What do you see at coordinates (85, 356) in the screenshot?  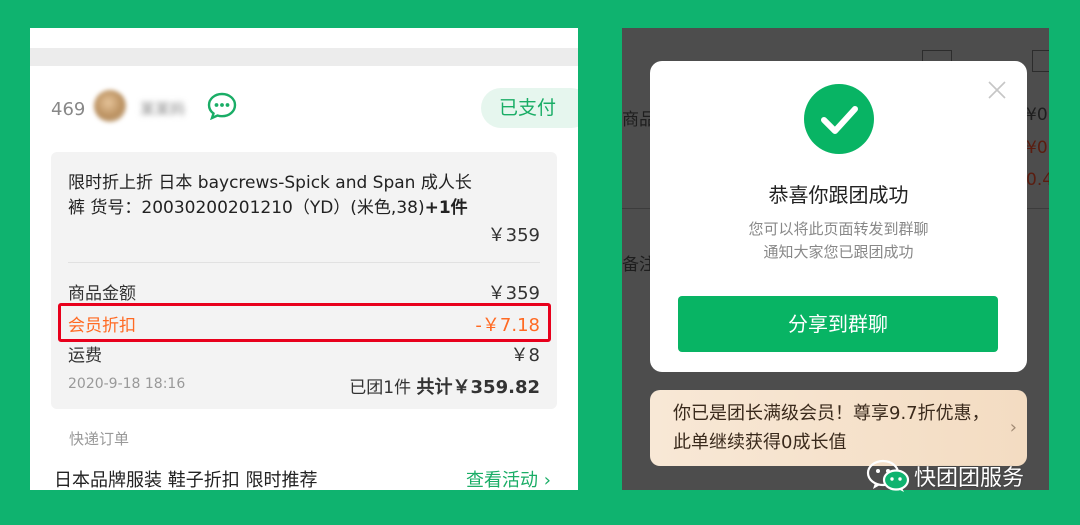 I see `shipping-label: 运费` at bounding box center [85, 356].